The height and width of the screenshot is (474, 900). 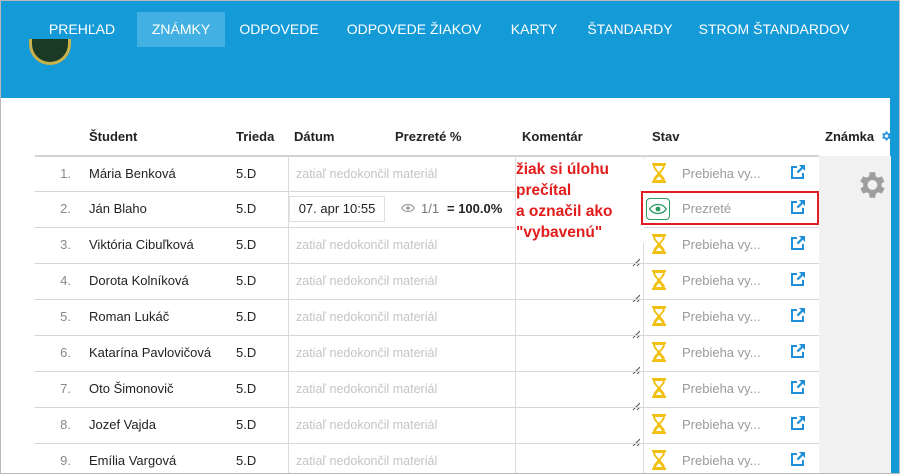 What do you see at coordinates (427, 156) in the screenshot?
I see `header-divider` at bounding box center [427, 156].